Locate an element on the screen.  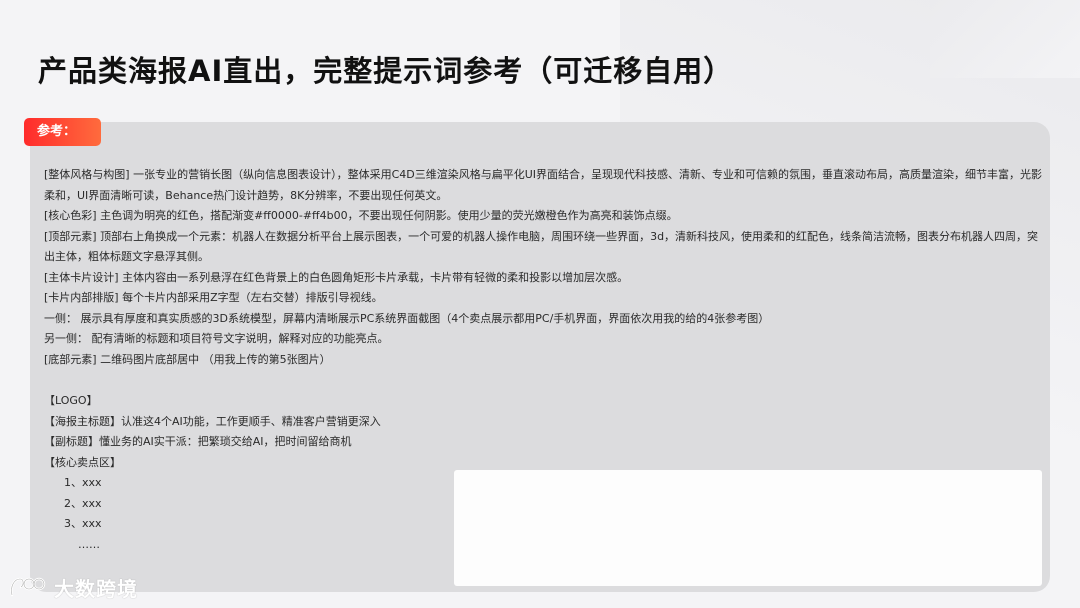
section-selling-points: 【核心卖点区】 is located at coordinates (82, 462).